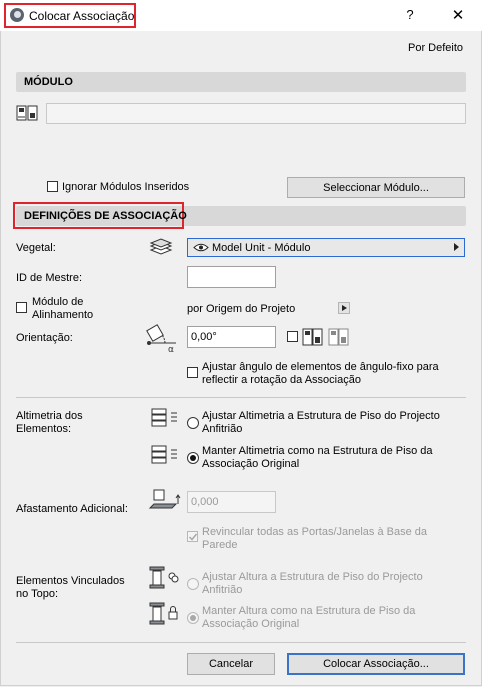 This screenshot has width=482, height=687. I want to click on offset-icon, so click(164, 499).